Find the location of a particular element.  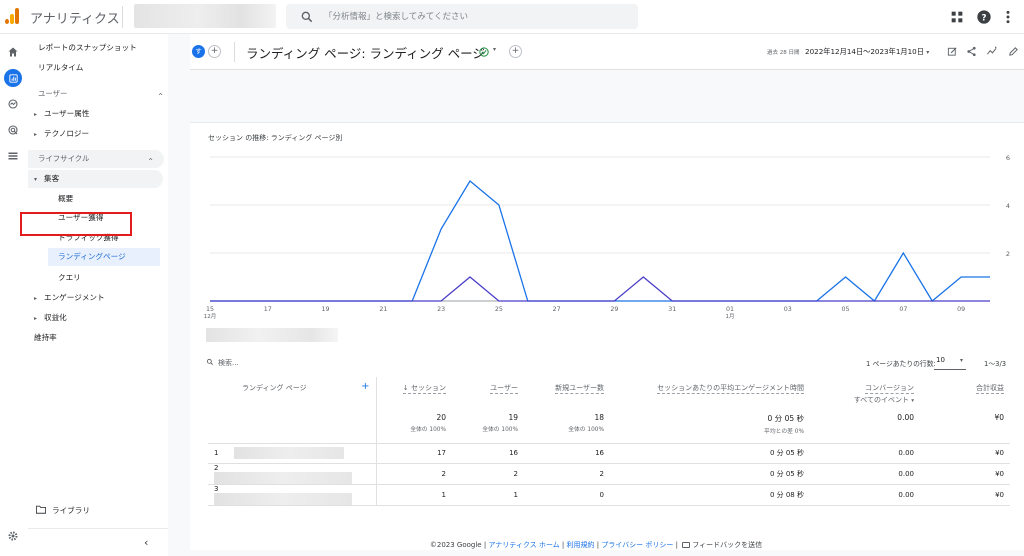

nav-landing-page: ランディングページ is located at coordinates (104, 257).